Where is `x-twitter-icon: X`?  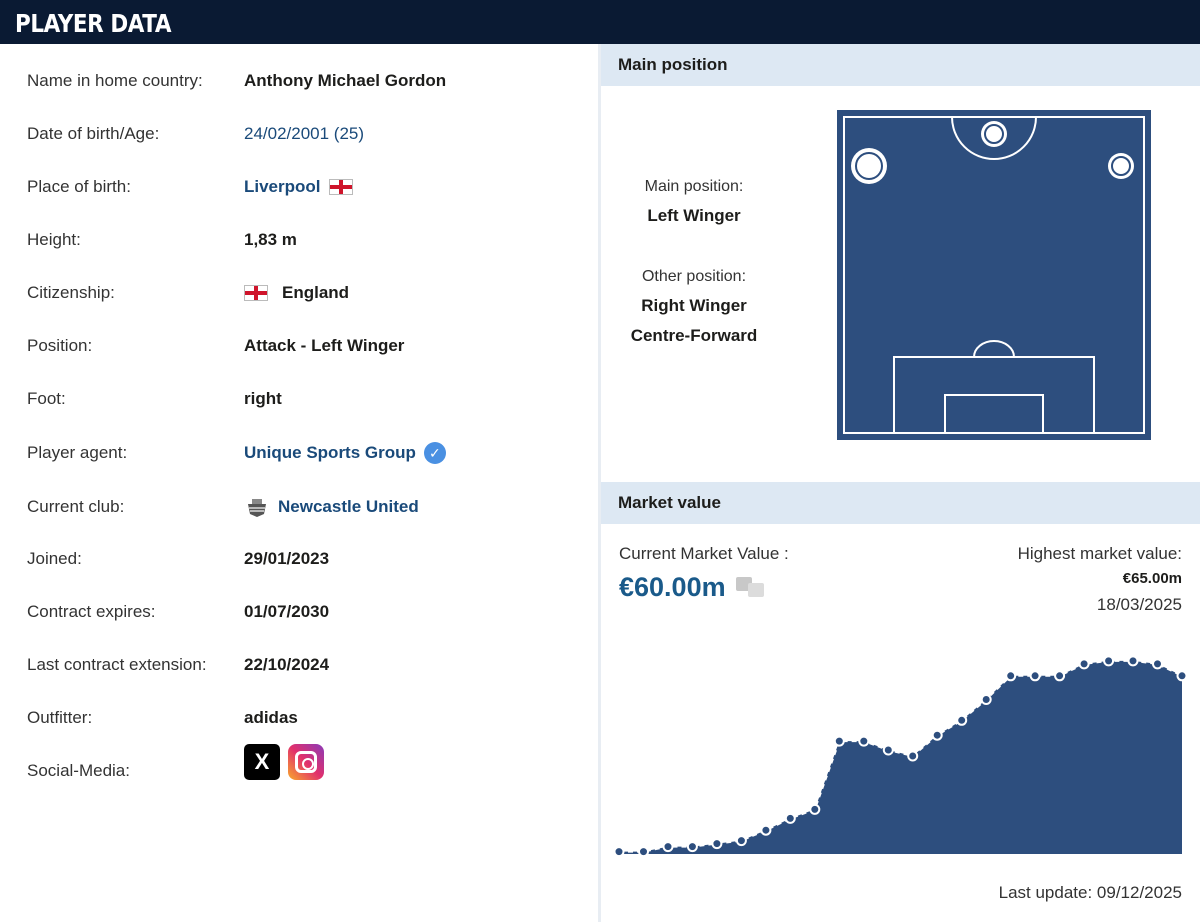 x-twitter-icon: X is located at coordinates (262, 762).